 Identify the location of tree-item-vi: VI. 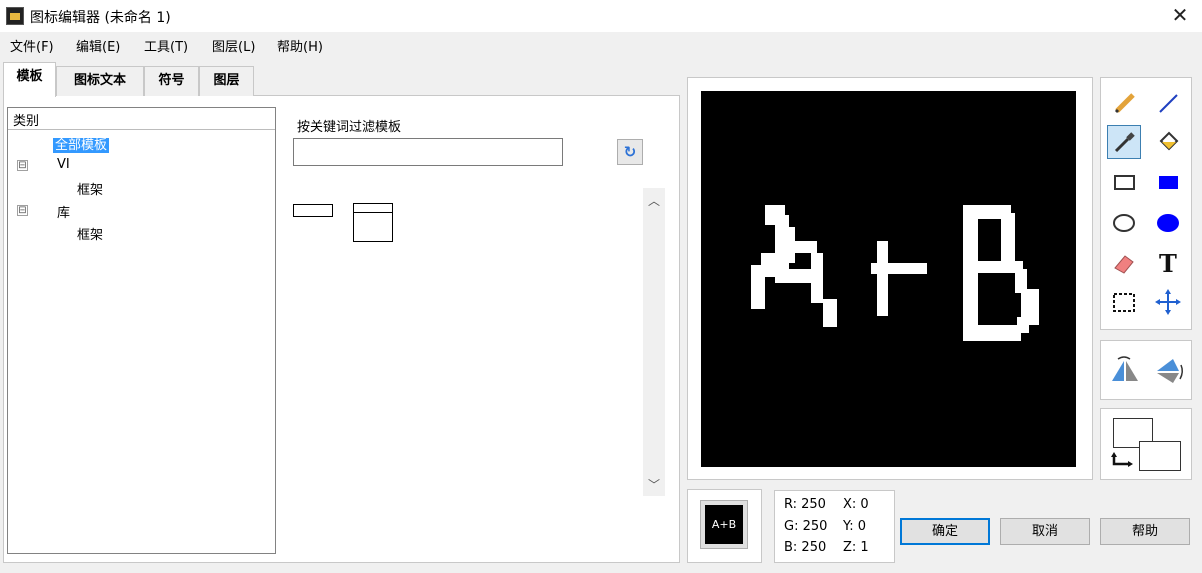
(63, 164).